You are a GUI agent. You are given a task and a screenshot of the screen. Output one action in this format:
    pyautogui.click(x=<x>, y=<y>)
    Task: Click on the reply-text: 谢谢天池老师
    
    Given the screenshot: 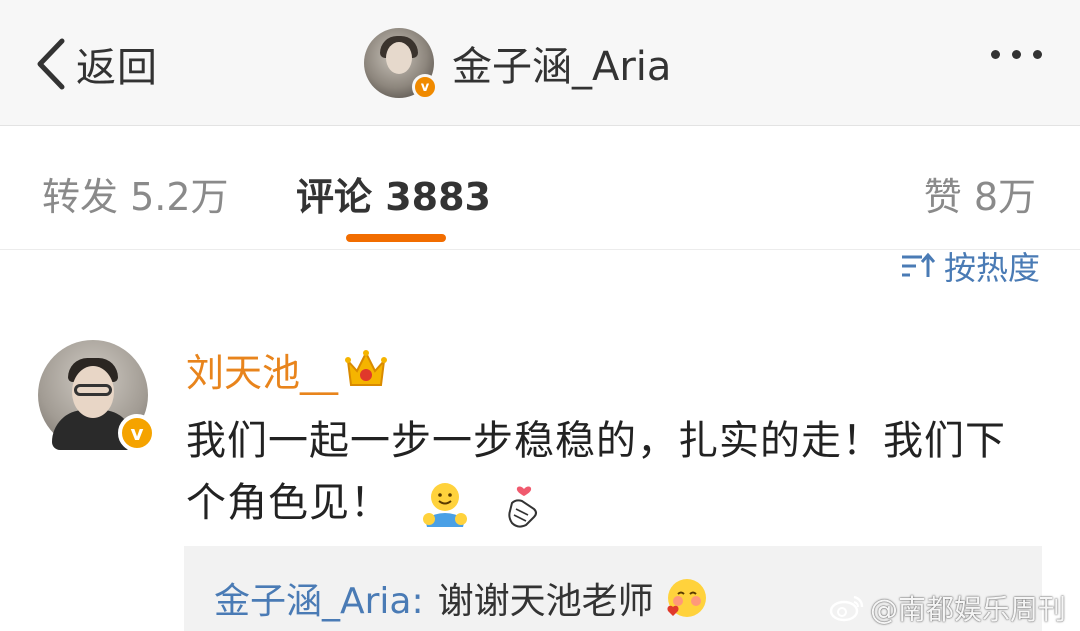 What is the action you would take?
    pyautogui.click(x=545, y=601)
    